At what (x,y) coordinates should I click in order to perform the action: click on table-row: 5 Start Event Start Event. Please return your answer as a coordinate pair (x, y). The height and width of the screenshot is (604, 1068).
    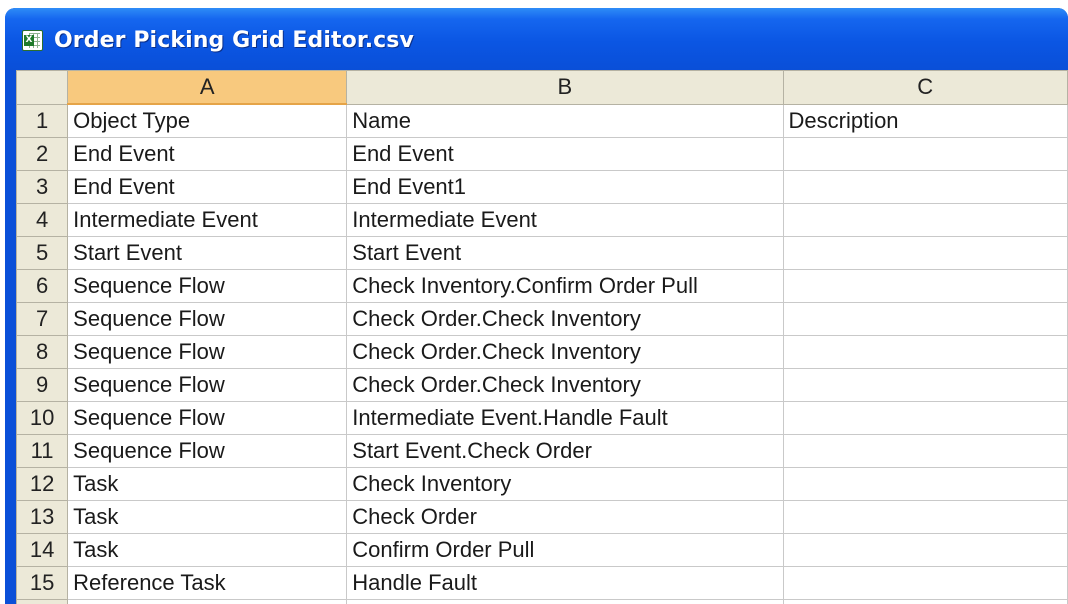
    Looking at the image, I should click on (542, 253).